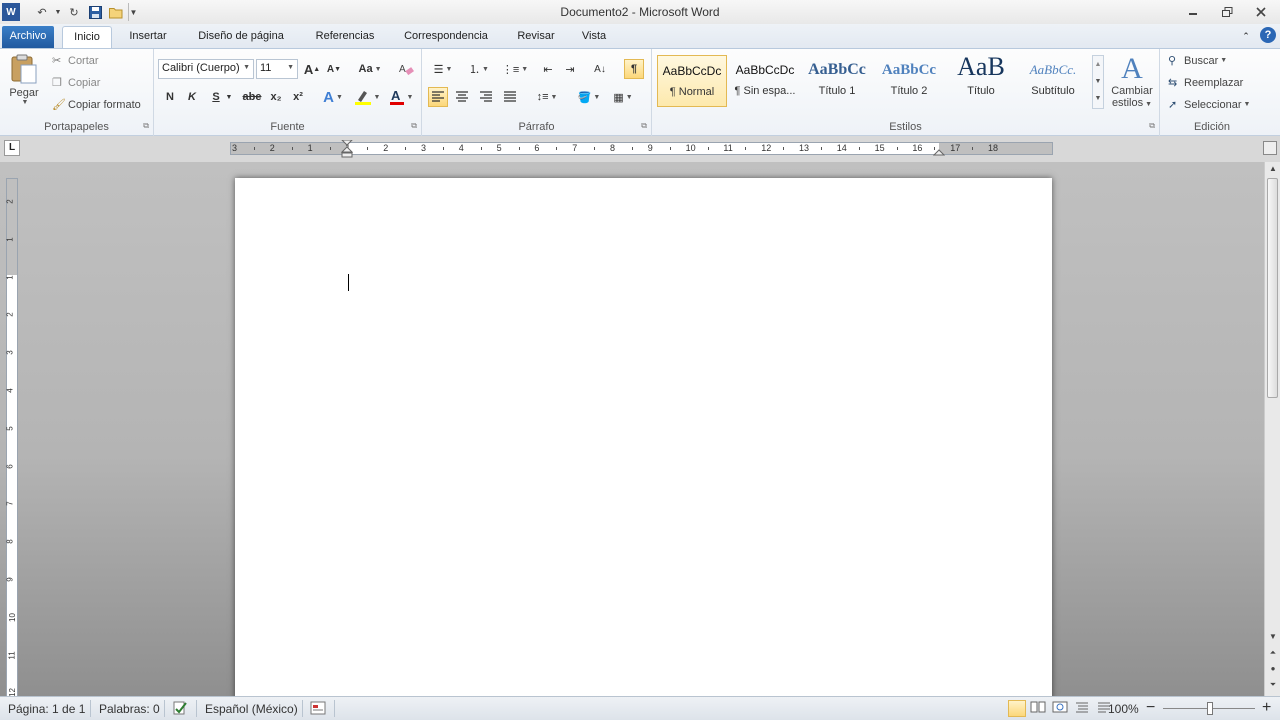  Describe the element at coordinates (367, 97) in the screenshot. I see `highlight-button: ▼` at that location.